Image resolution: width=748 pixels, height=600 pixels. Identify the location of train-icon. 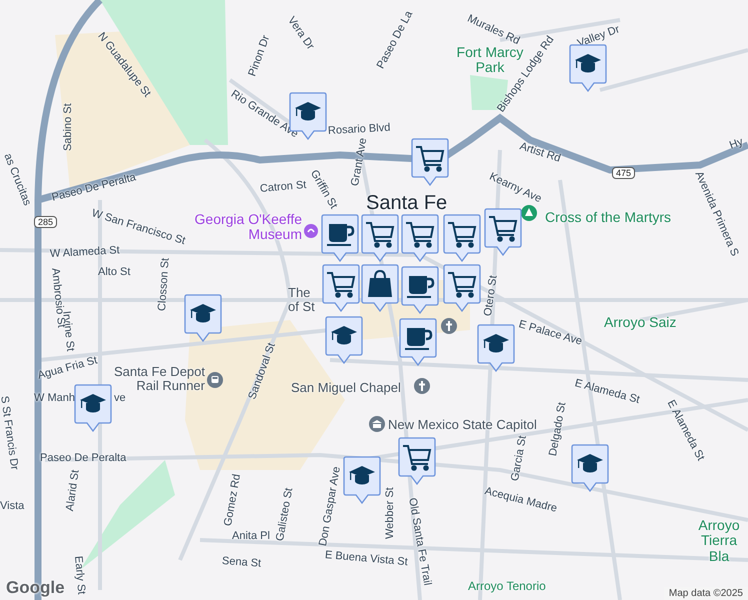
(215, 380).